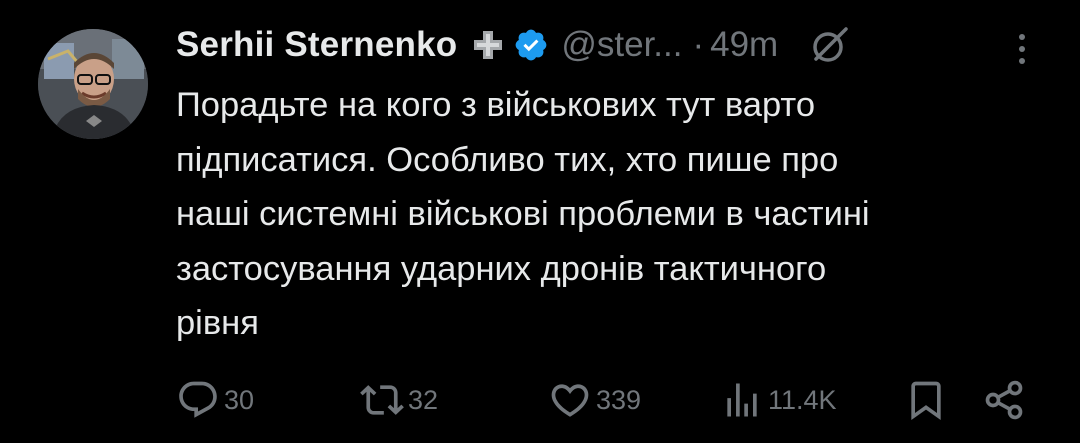 This screenshot has height=443, width=1080. I want to click on like-count: 339, so click(619, 399).